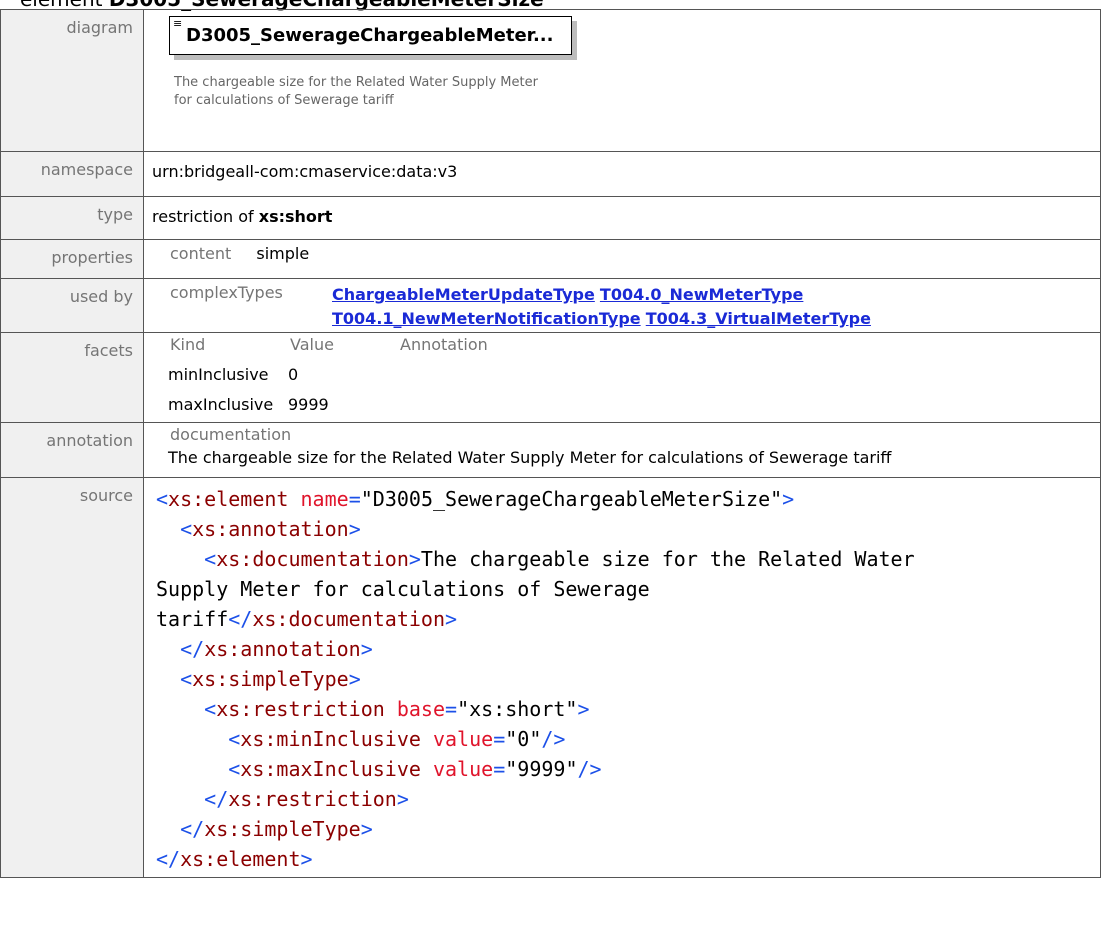  What do you see at coordinates (468, 375) in the screenshot?
I see `facet-annotation-min` at bounding box center [468, 375].